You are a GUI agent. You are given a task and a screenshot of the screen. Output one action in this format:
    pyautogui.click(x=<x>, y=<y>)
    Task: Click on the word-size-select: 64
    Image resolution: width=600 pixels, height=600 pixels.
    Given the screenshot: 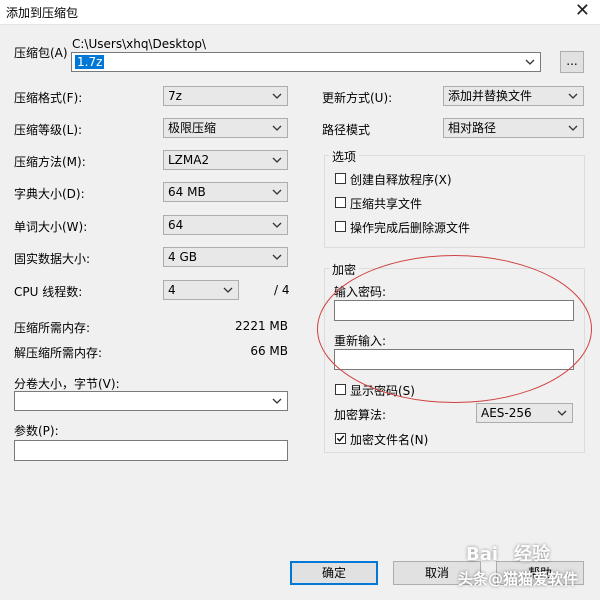 What is the action you would take?
    pyautogui.click(x=225, y=225)
    